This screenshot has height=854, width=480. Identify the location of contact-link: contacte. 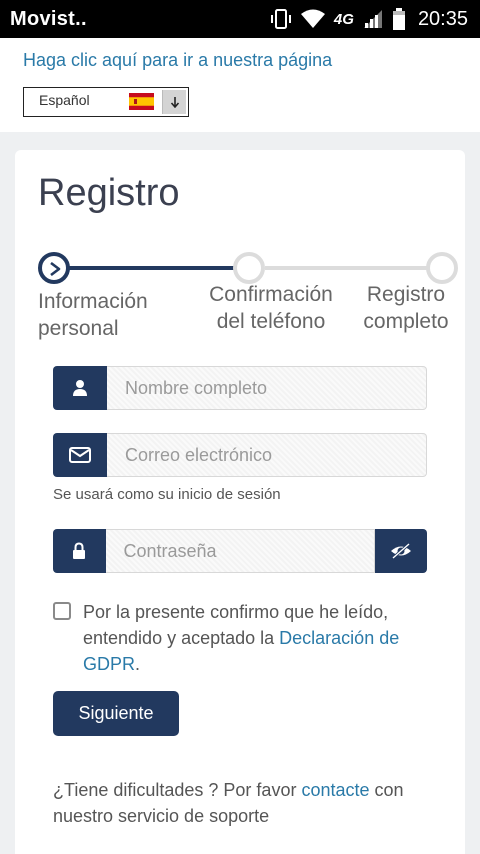
(335, 790).